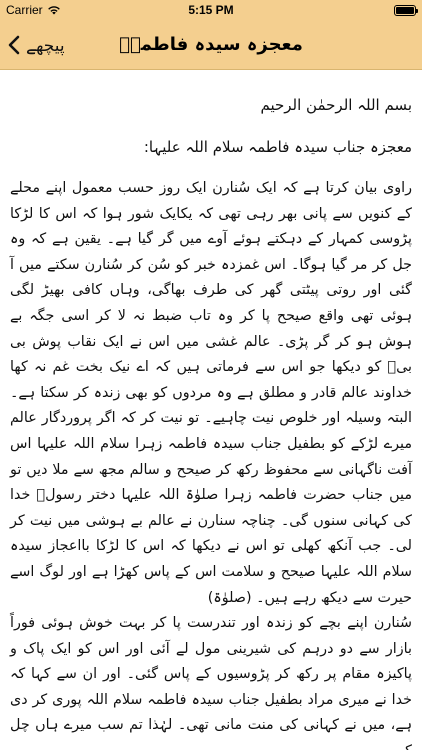  What do you see at coordinates (277, 147) in the screenshot?
I see `article-heading: معجزہ جناب سیدہ فاطمہ سلام اللہ علیہا:` at bounding box center [277, 147].